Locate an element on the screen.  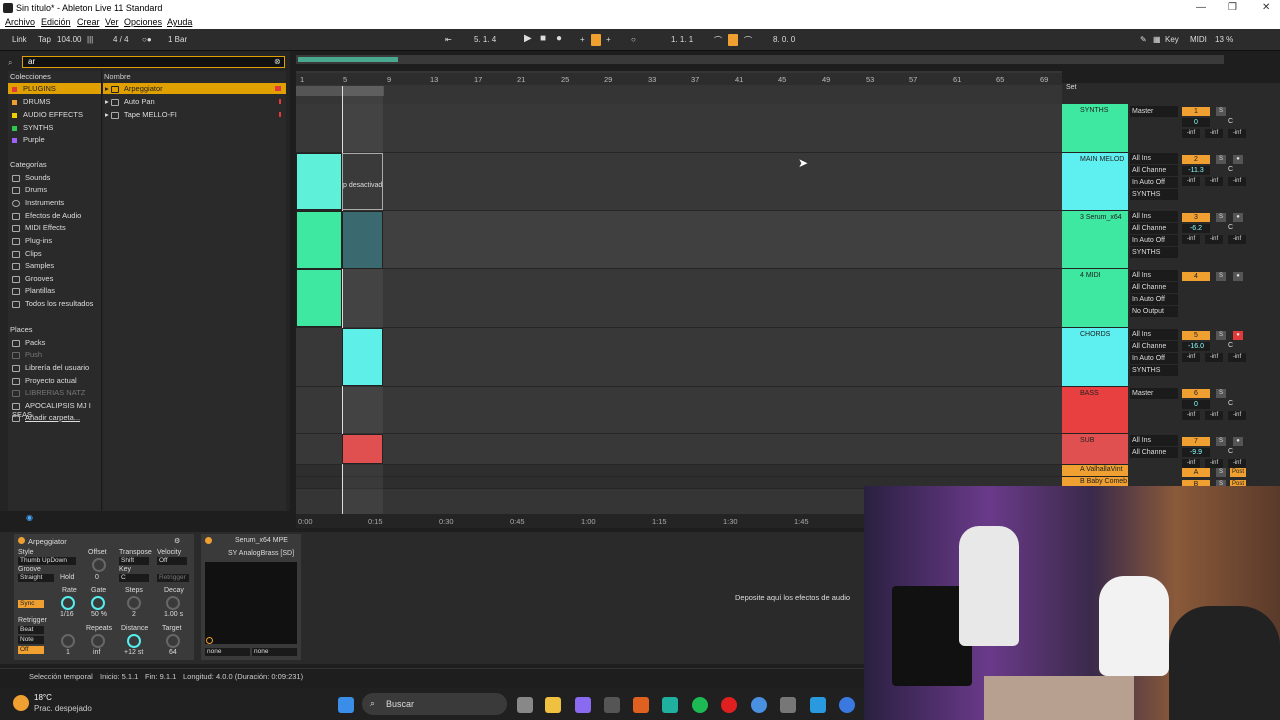
menu-archivo: Archivo is located at coordinates (20, 22).